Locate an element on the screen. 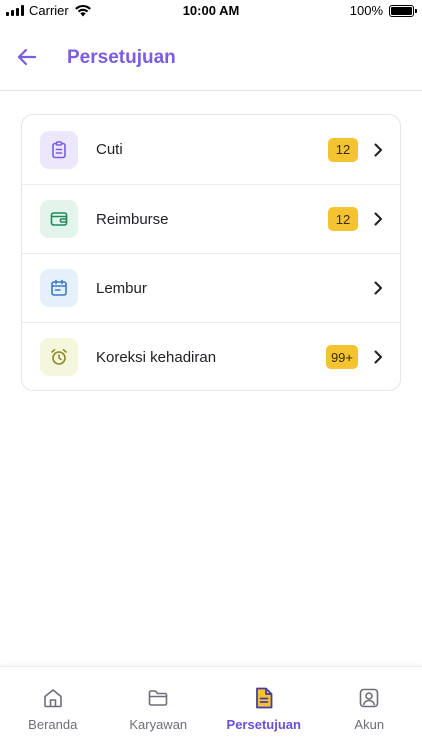 The image size is (422, 750). alarm-clock-icon is located at coordinates (59, 357).